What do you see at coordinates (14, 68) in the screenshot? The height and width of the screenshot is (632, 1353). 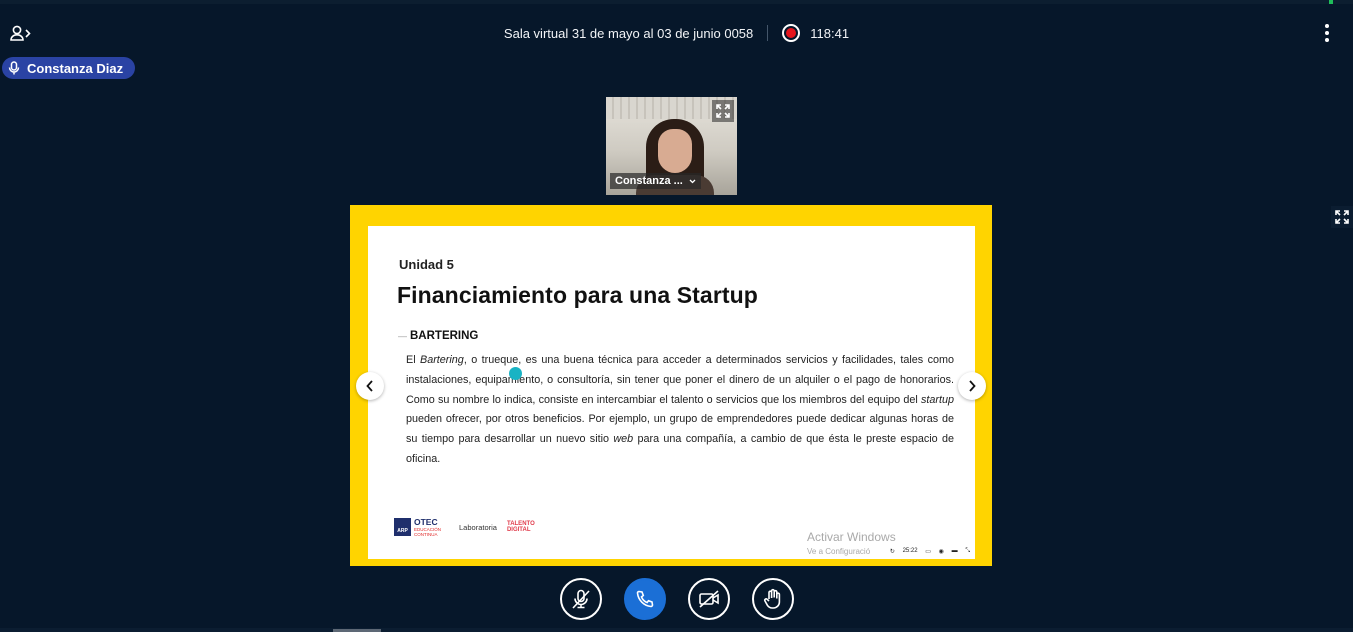 I see `microphone-icon` at bounding box center [14, 68].